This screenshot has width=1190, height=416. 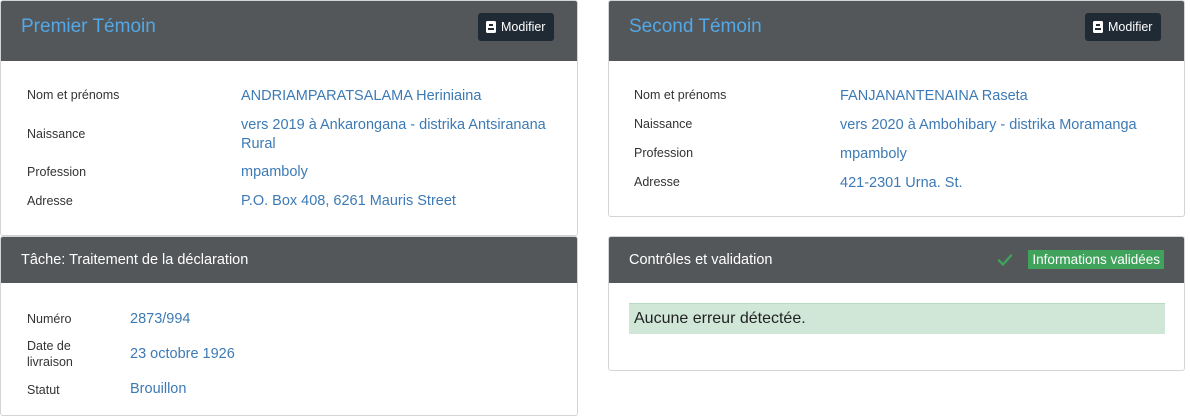 I want to click on modify-first-witness-button: Modifier, so click(x=516, y=27).